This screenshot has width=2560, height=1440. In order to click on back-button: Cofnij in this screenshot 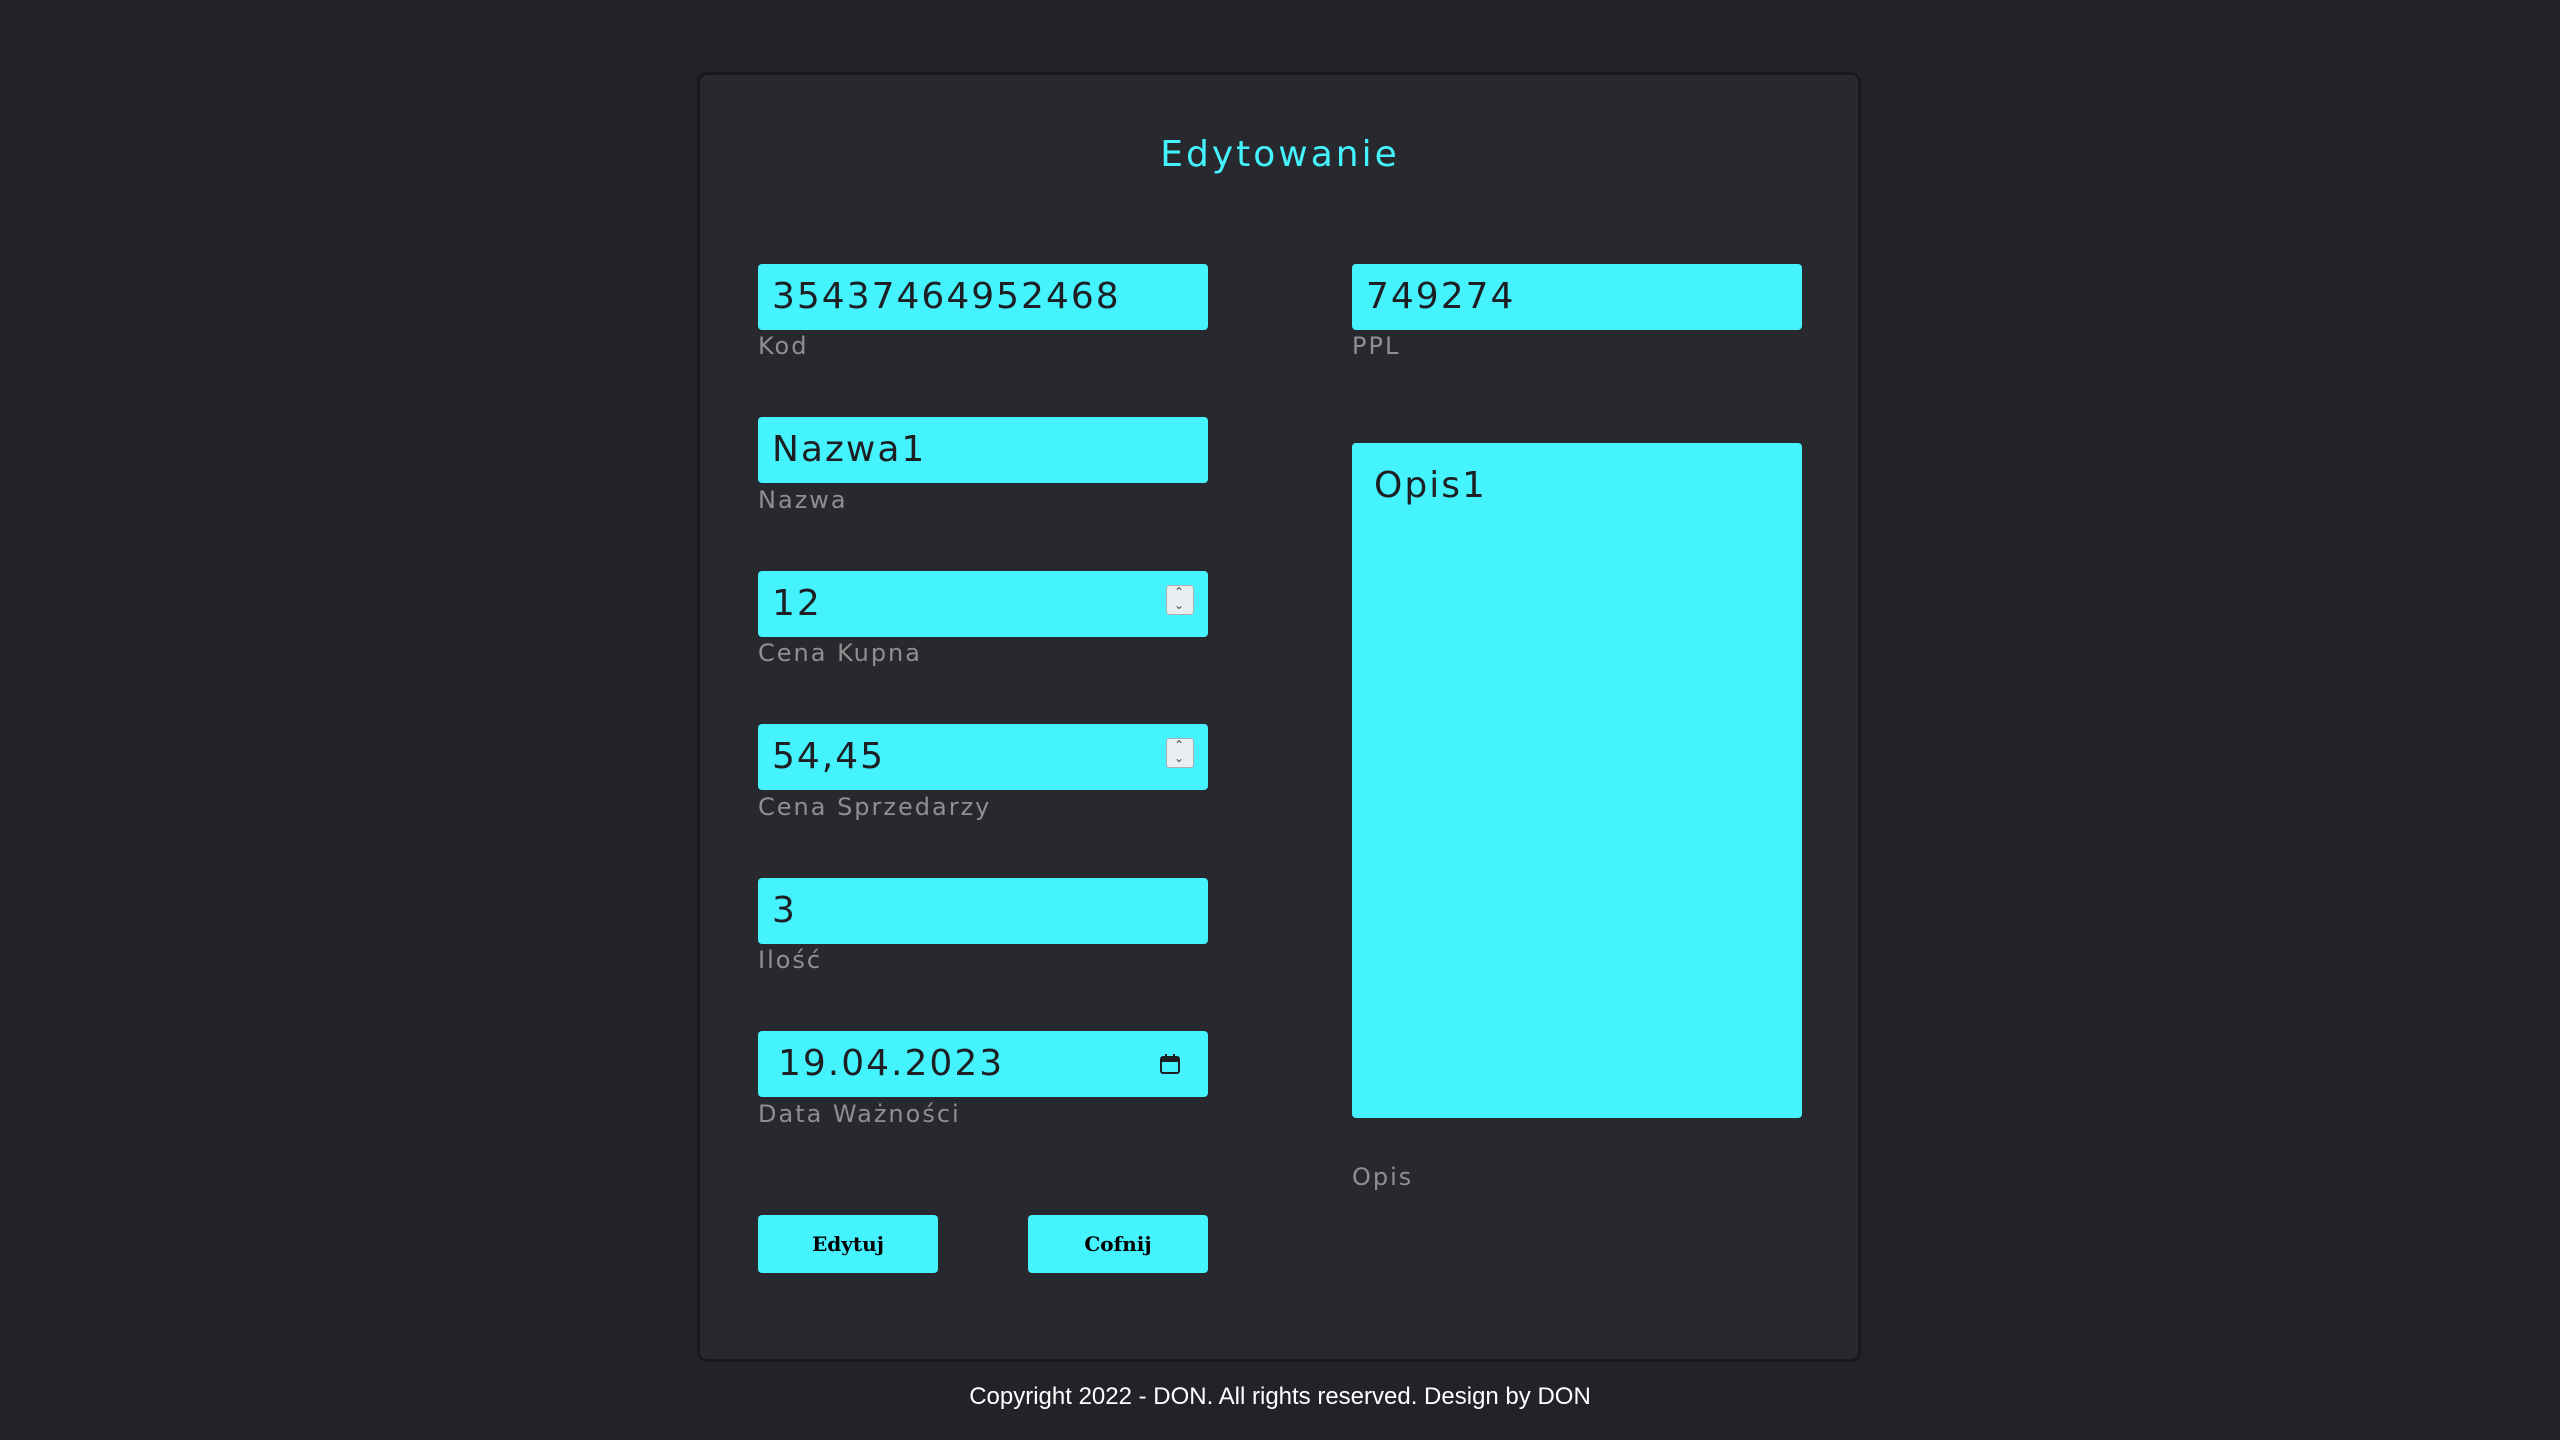, I will do `click(1118, 1244)`.